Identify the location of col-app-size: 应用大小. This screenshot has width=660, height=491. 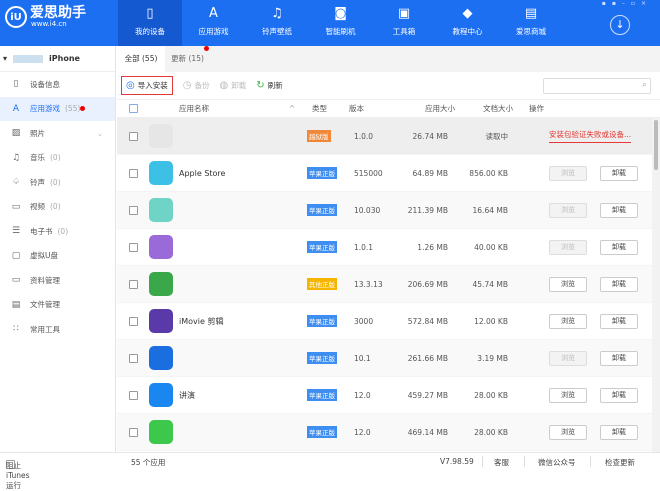
(440, 108).